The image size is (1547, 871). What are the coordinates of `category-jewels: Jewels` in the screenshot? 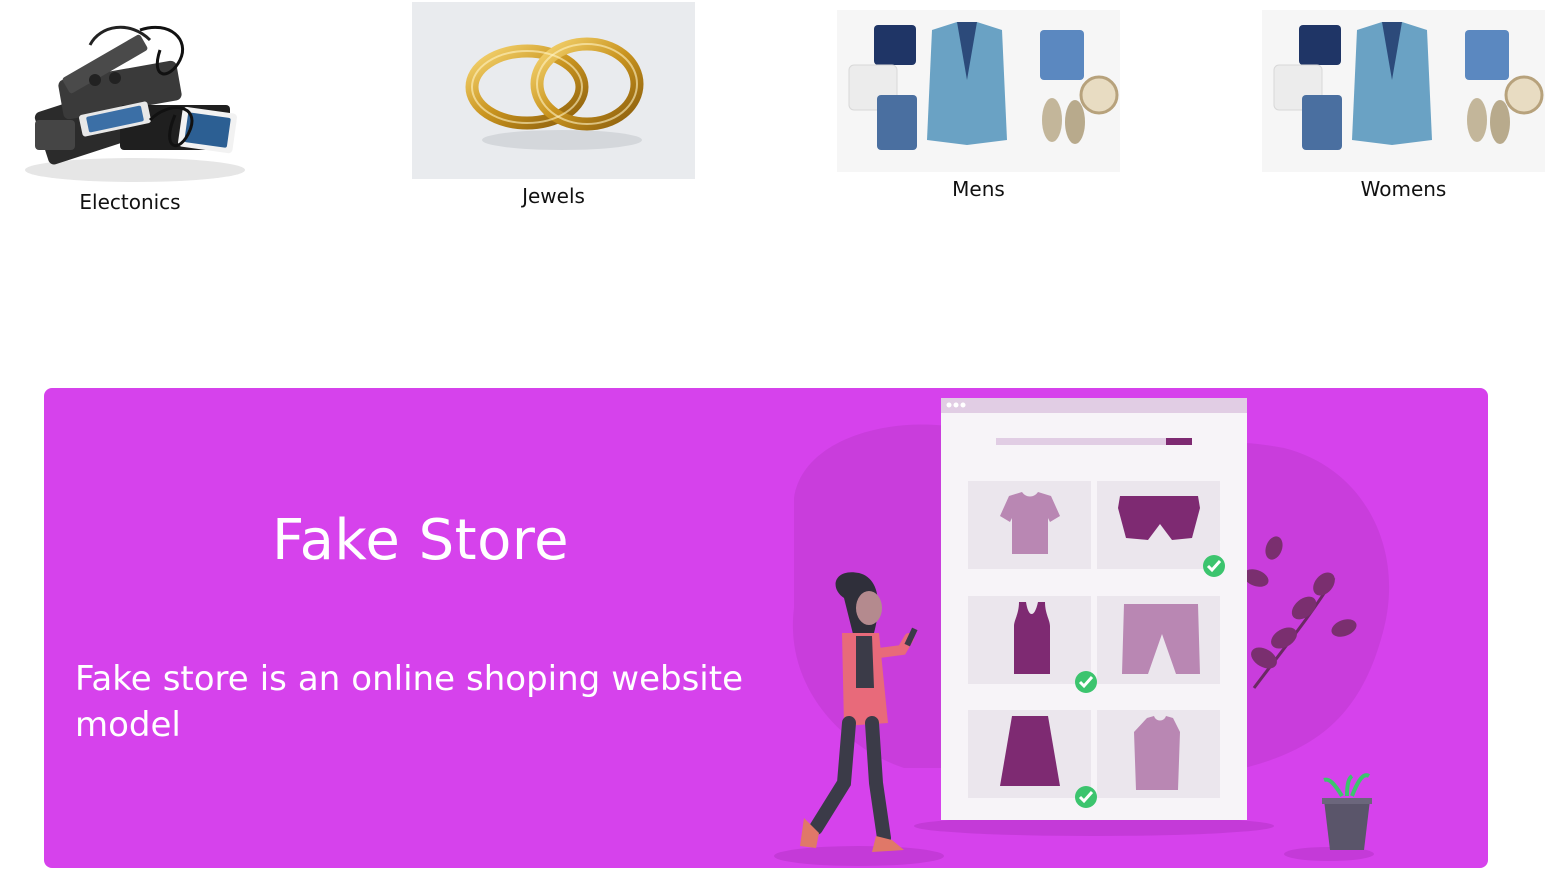 It's located at (553, 107).